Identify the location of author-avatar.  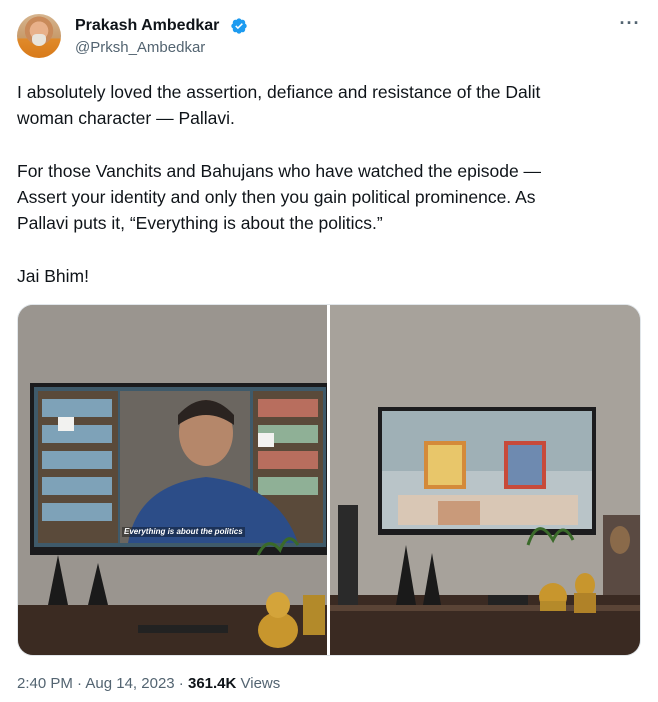
(39, 36).